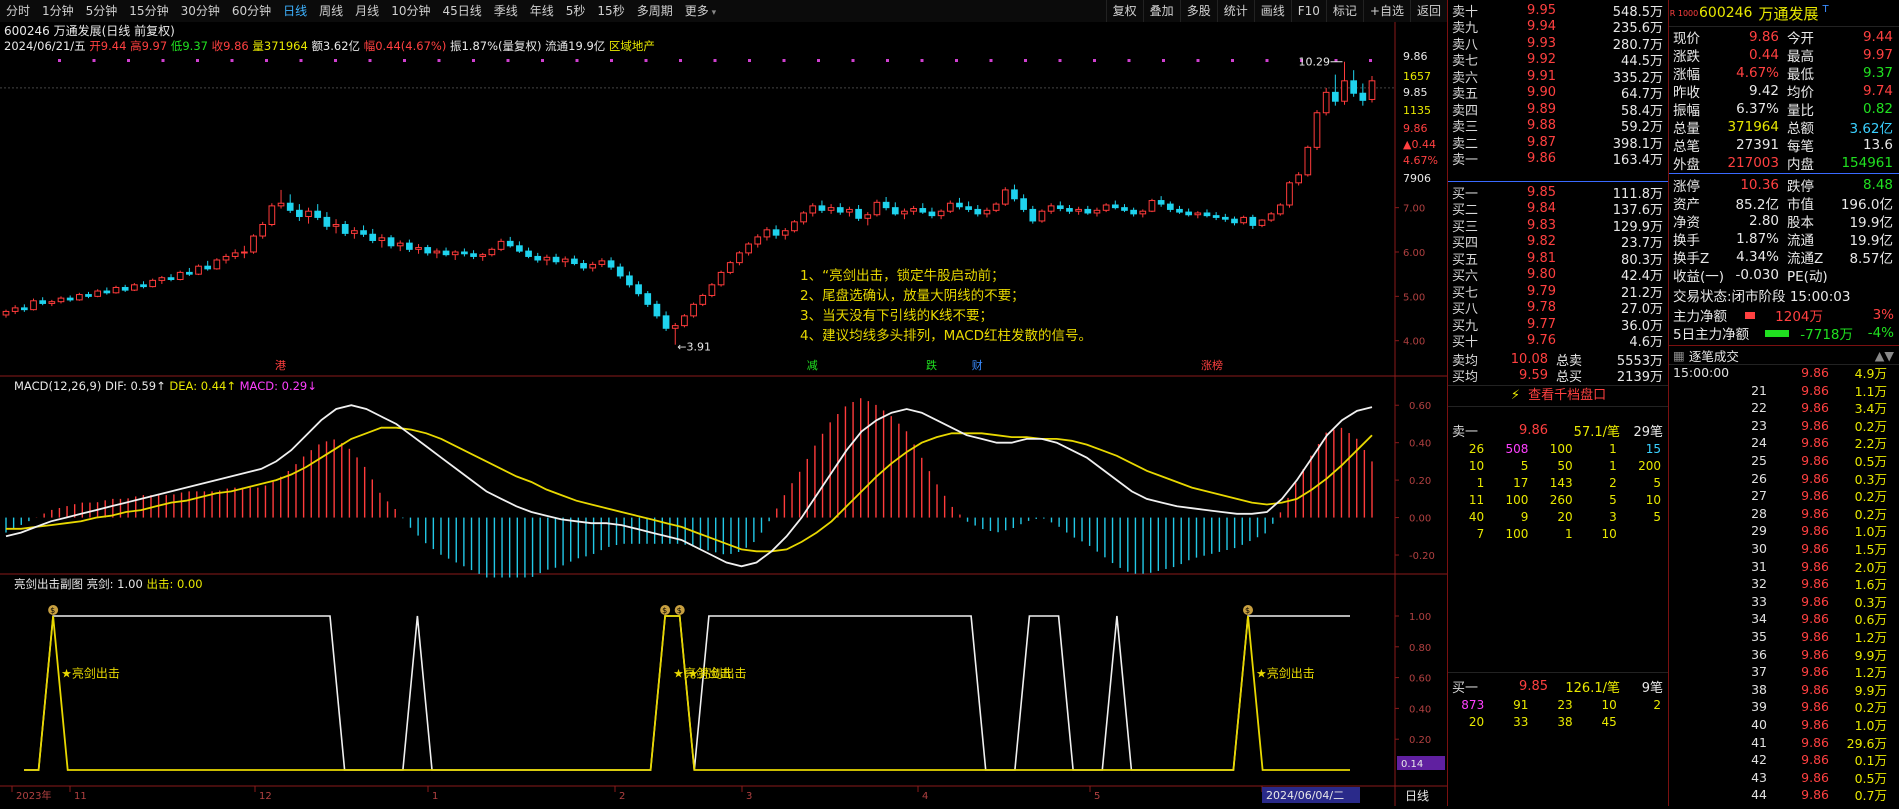  What do you see at coordinates (18, 11) in the screenshot?
I see `period-tab-0: 分时` at bounding box center [18, 11].